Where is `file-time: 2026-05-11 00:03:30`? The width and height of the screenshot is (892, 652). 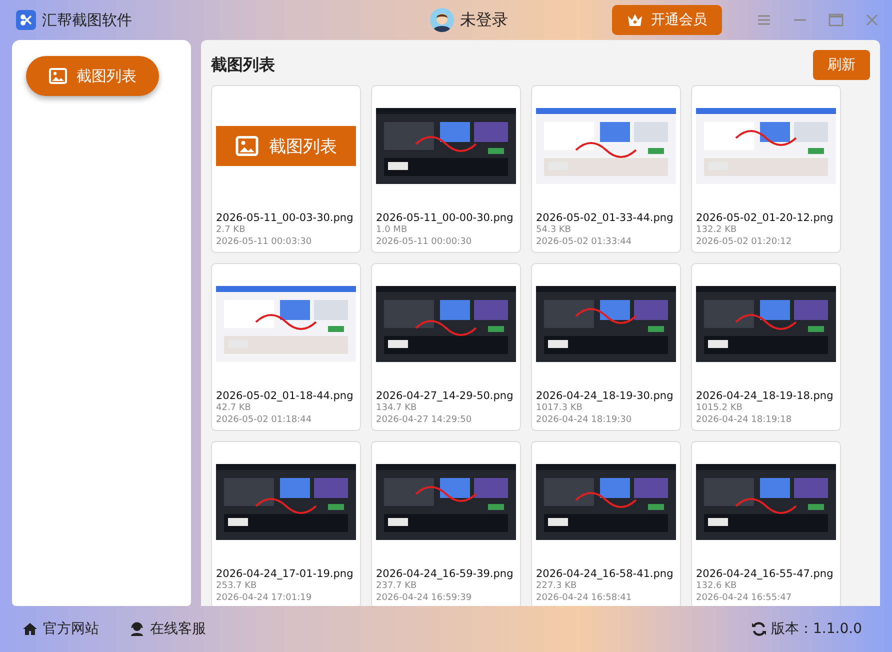
file-time: 2026-05-11 00:03:30 is located at coordinates (264, 242).